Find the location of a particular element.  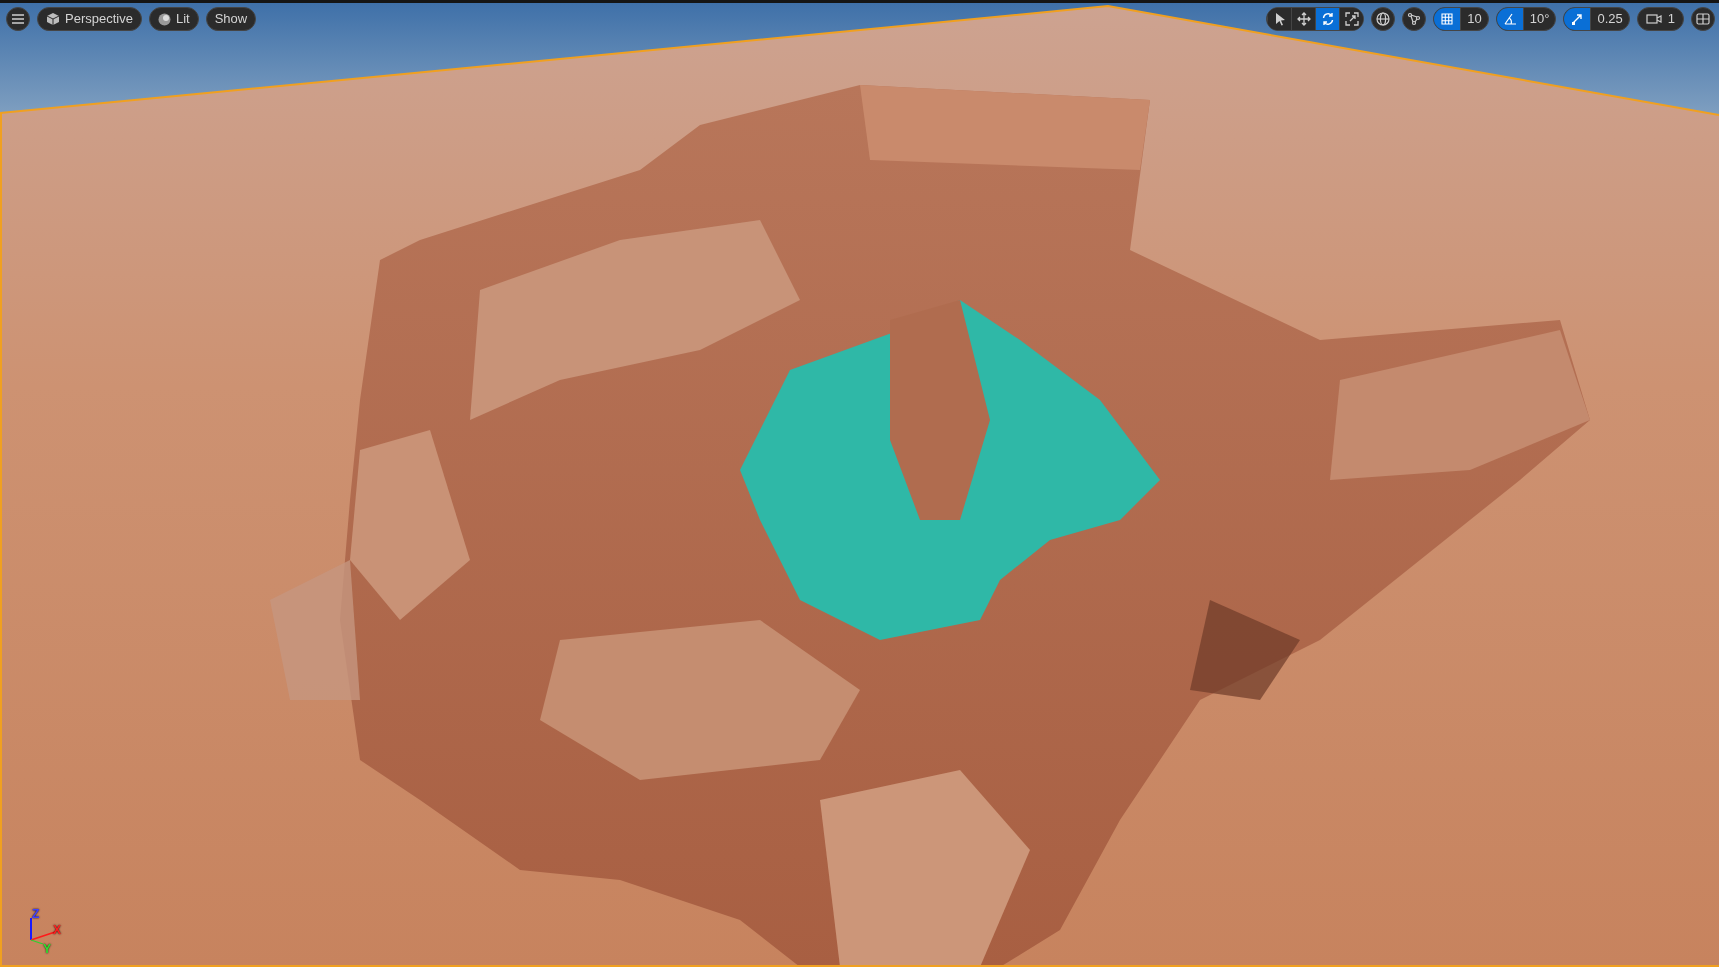

perspective-button: Perspective is located at coordinates (89, 19).